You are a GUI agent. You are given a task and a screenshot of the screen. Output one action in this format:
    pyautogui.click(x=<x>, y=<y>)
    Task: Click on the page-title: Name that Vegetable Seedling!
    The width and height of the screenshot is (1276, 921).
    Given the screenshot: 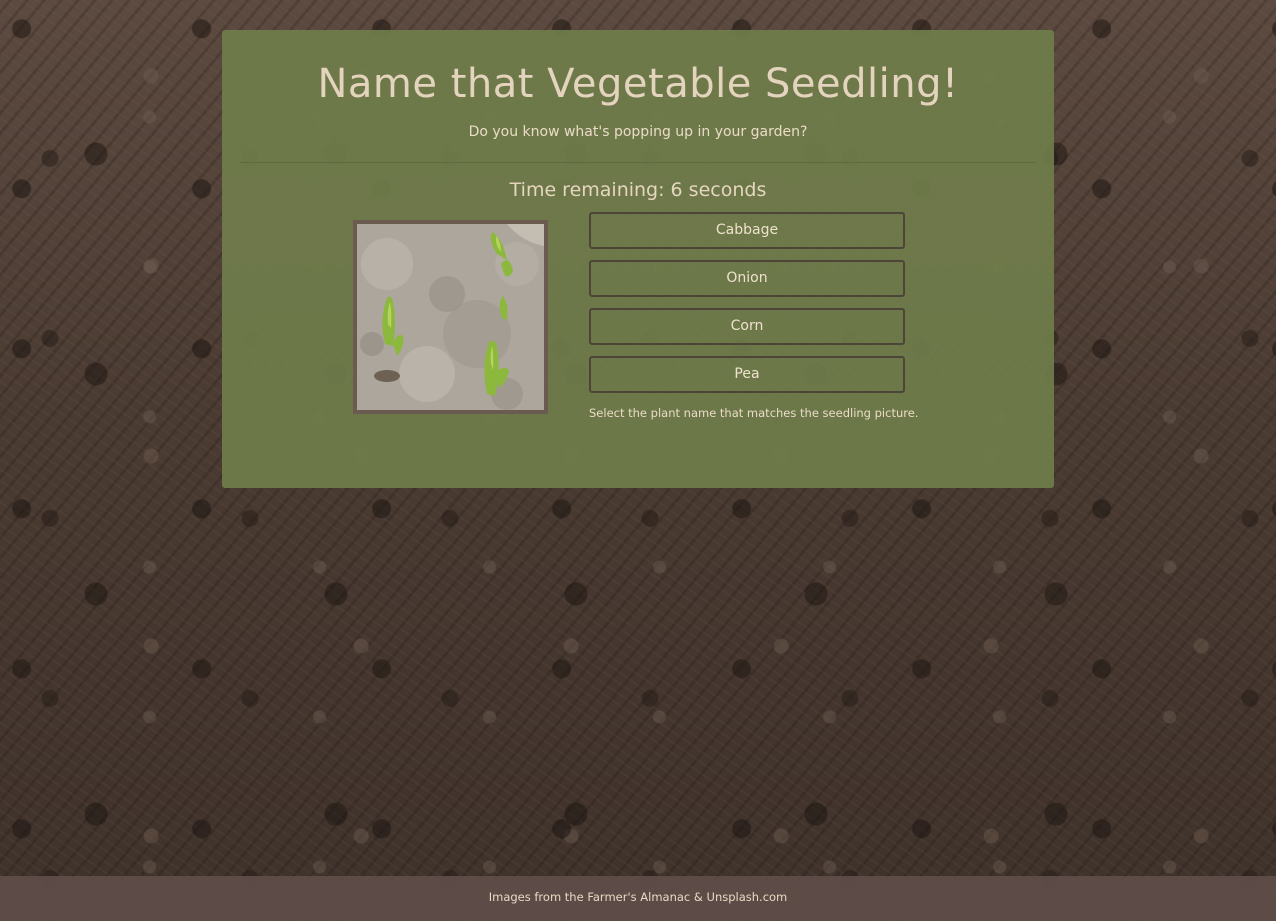 What is the action you would take?
    pyautogui.click(x=638, y=84)
    